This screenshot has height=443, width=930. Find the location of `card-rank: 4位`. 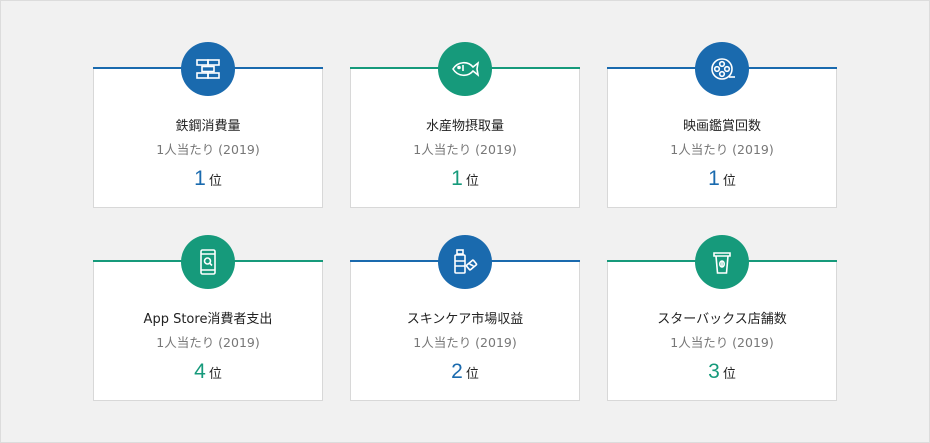

card-rank: 4位 is located at coordinates (208, 372).